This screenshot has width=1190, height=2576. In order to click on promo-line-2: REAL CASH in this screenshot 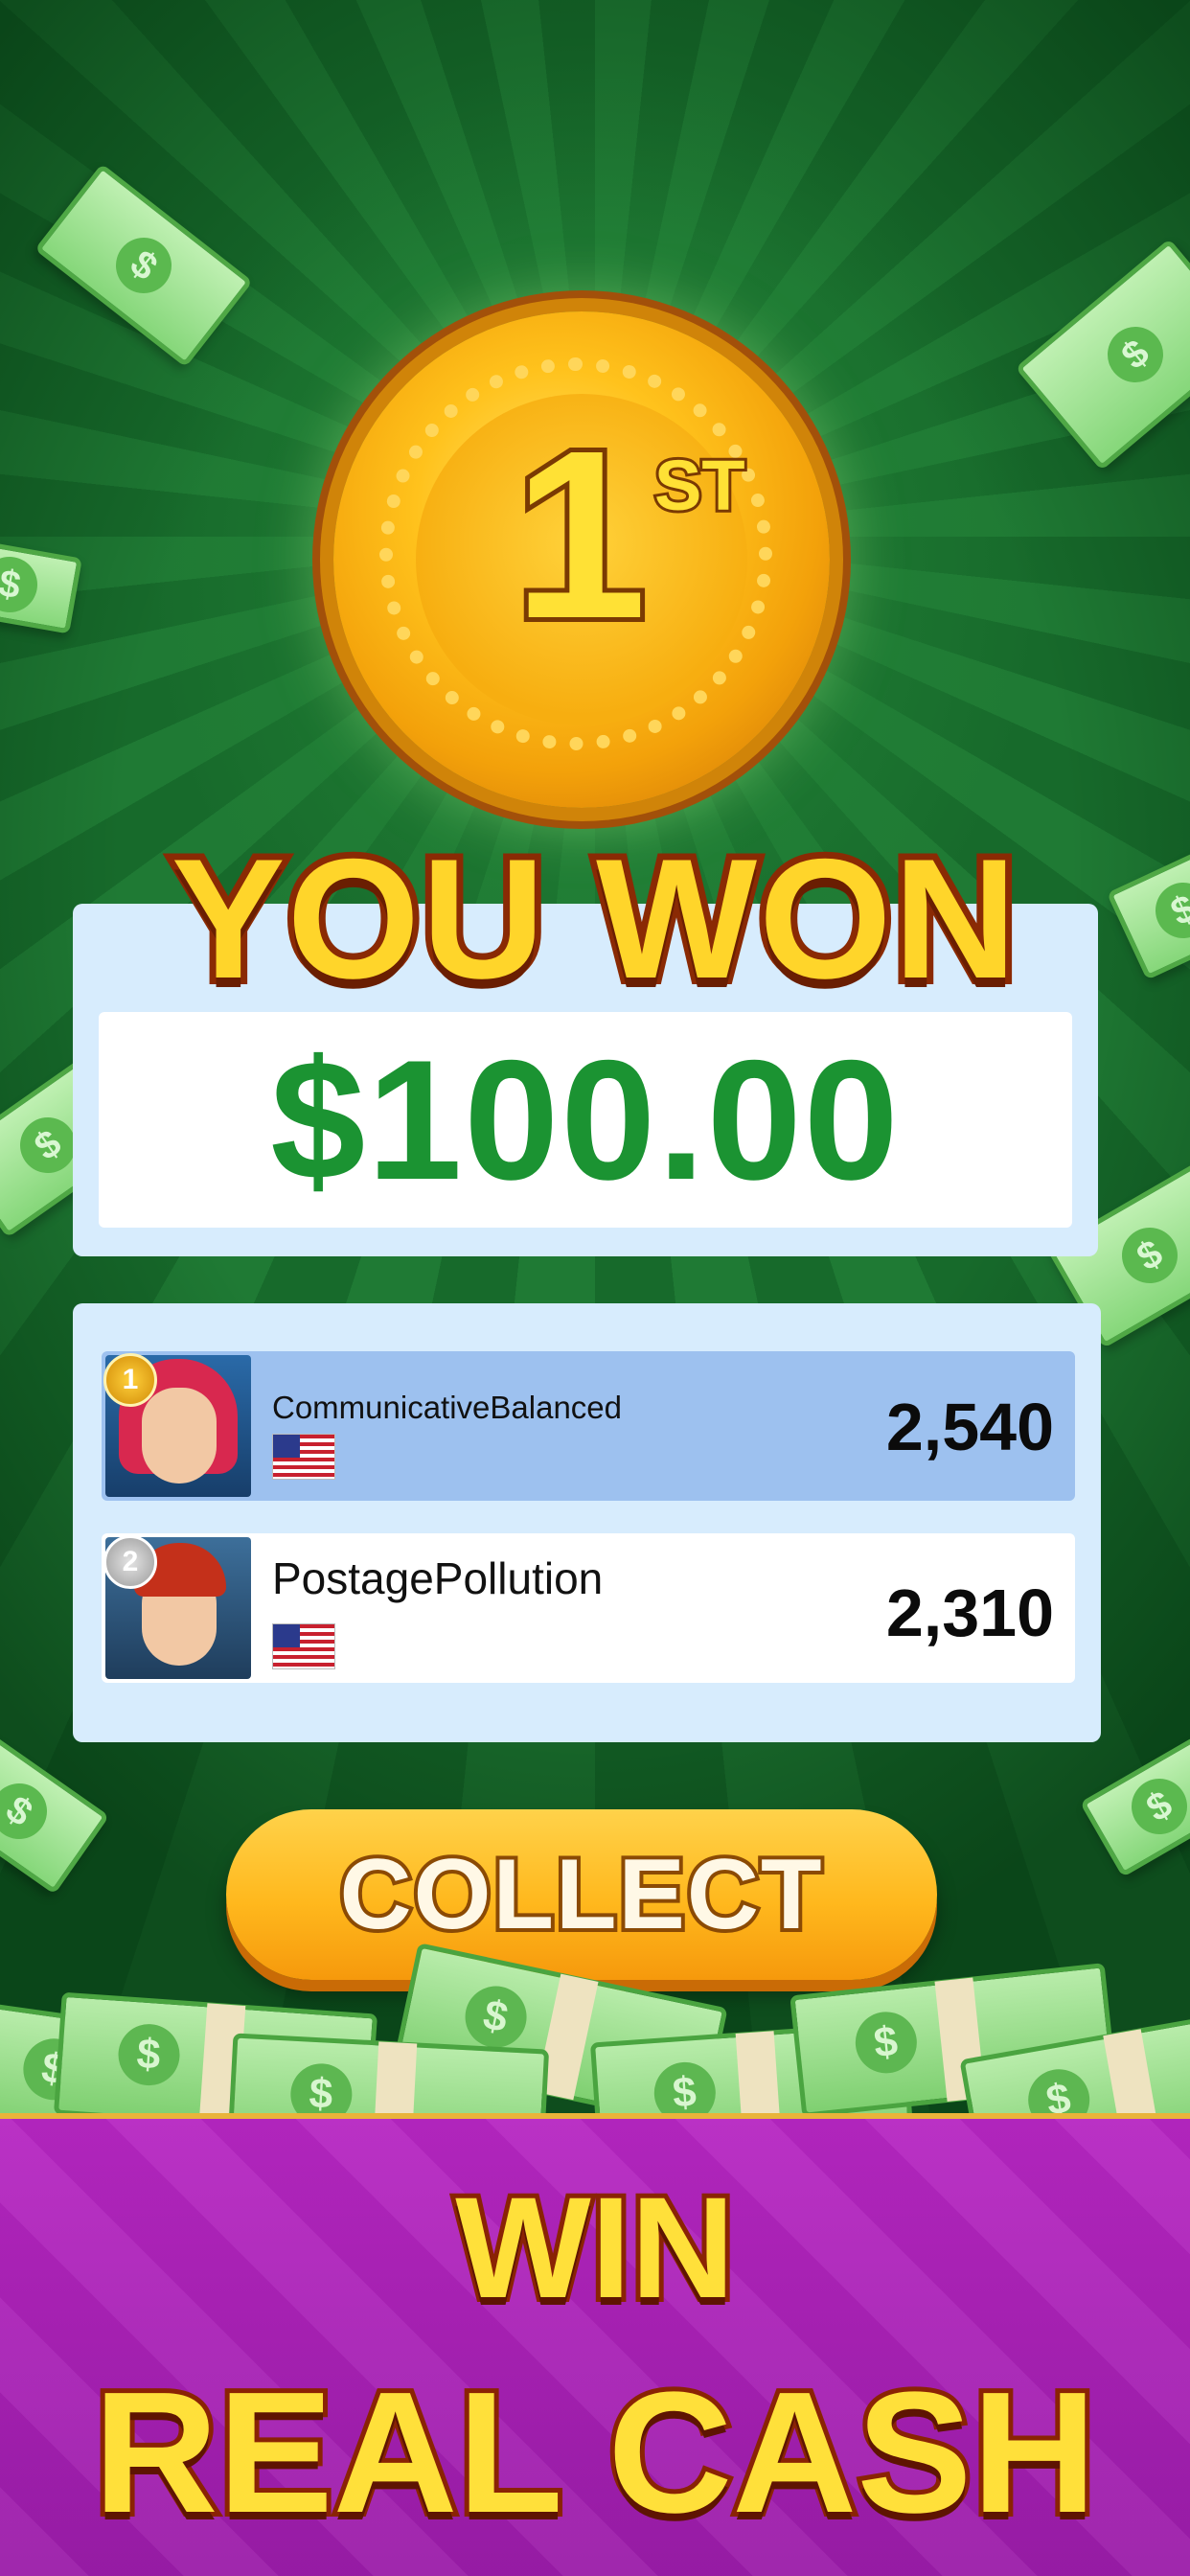, I will do `click(595, 2453)`.